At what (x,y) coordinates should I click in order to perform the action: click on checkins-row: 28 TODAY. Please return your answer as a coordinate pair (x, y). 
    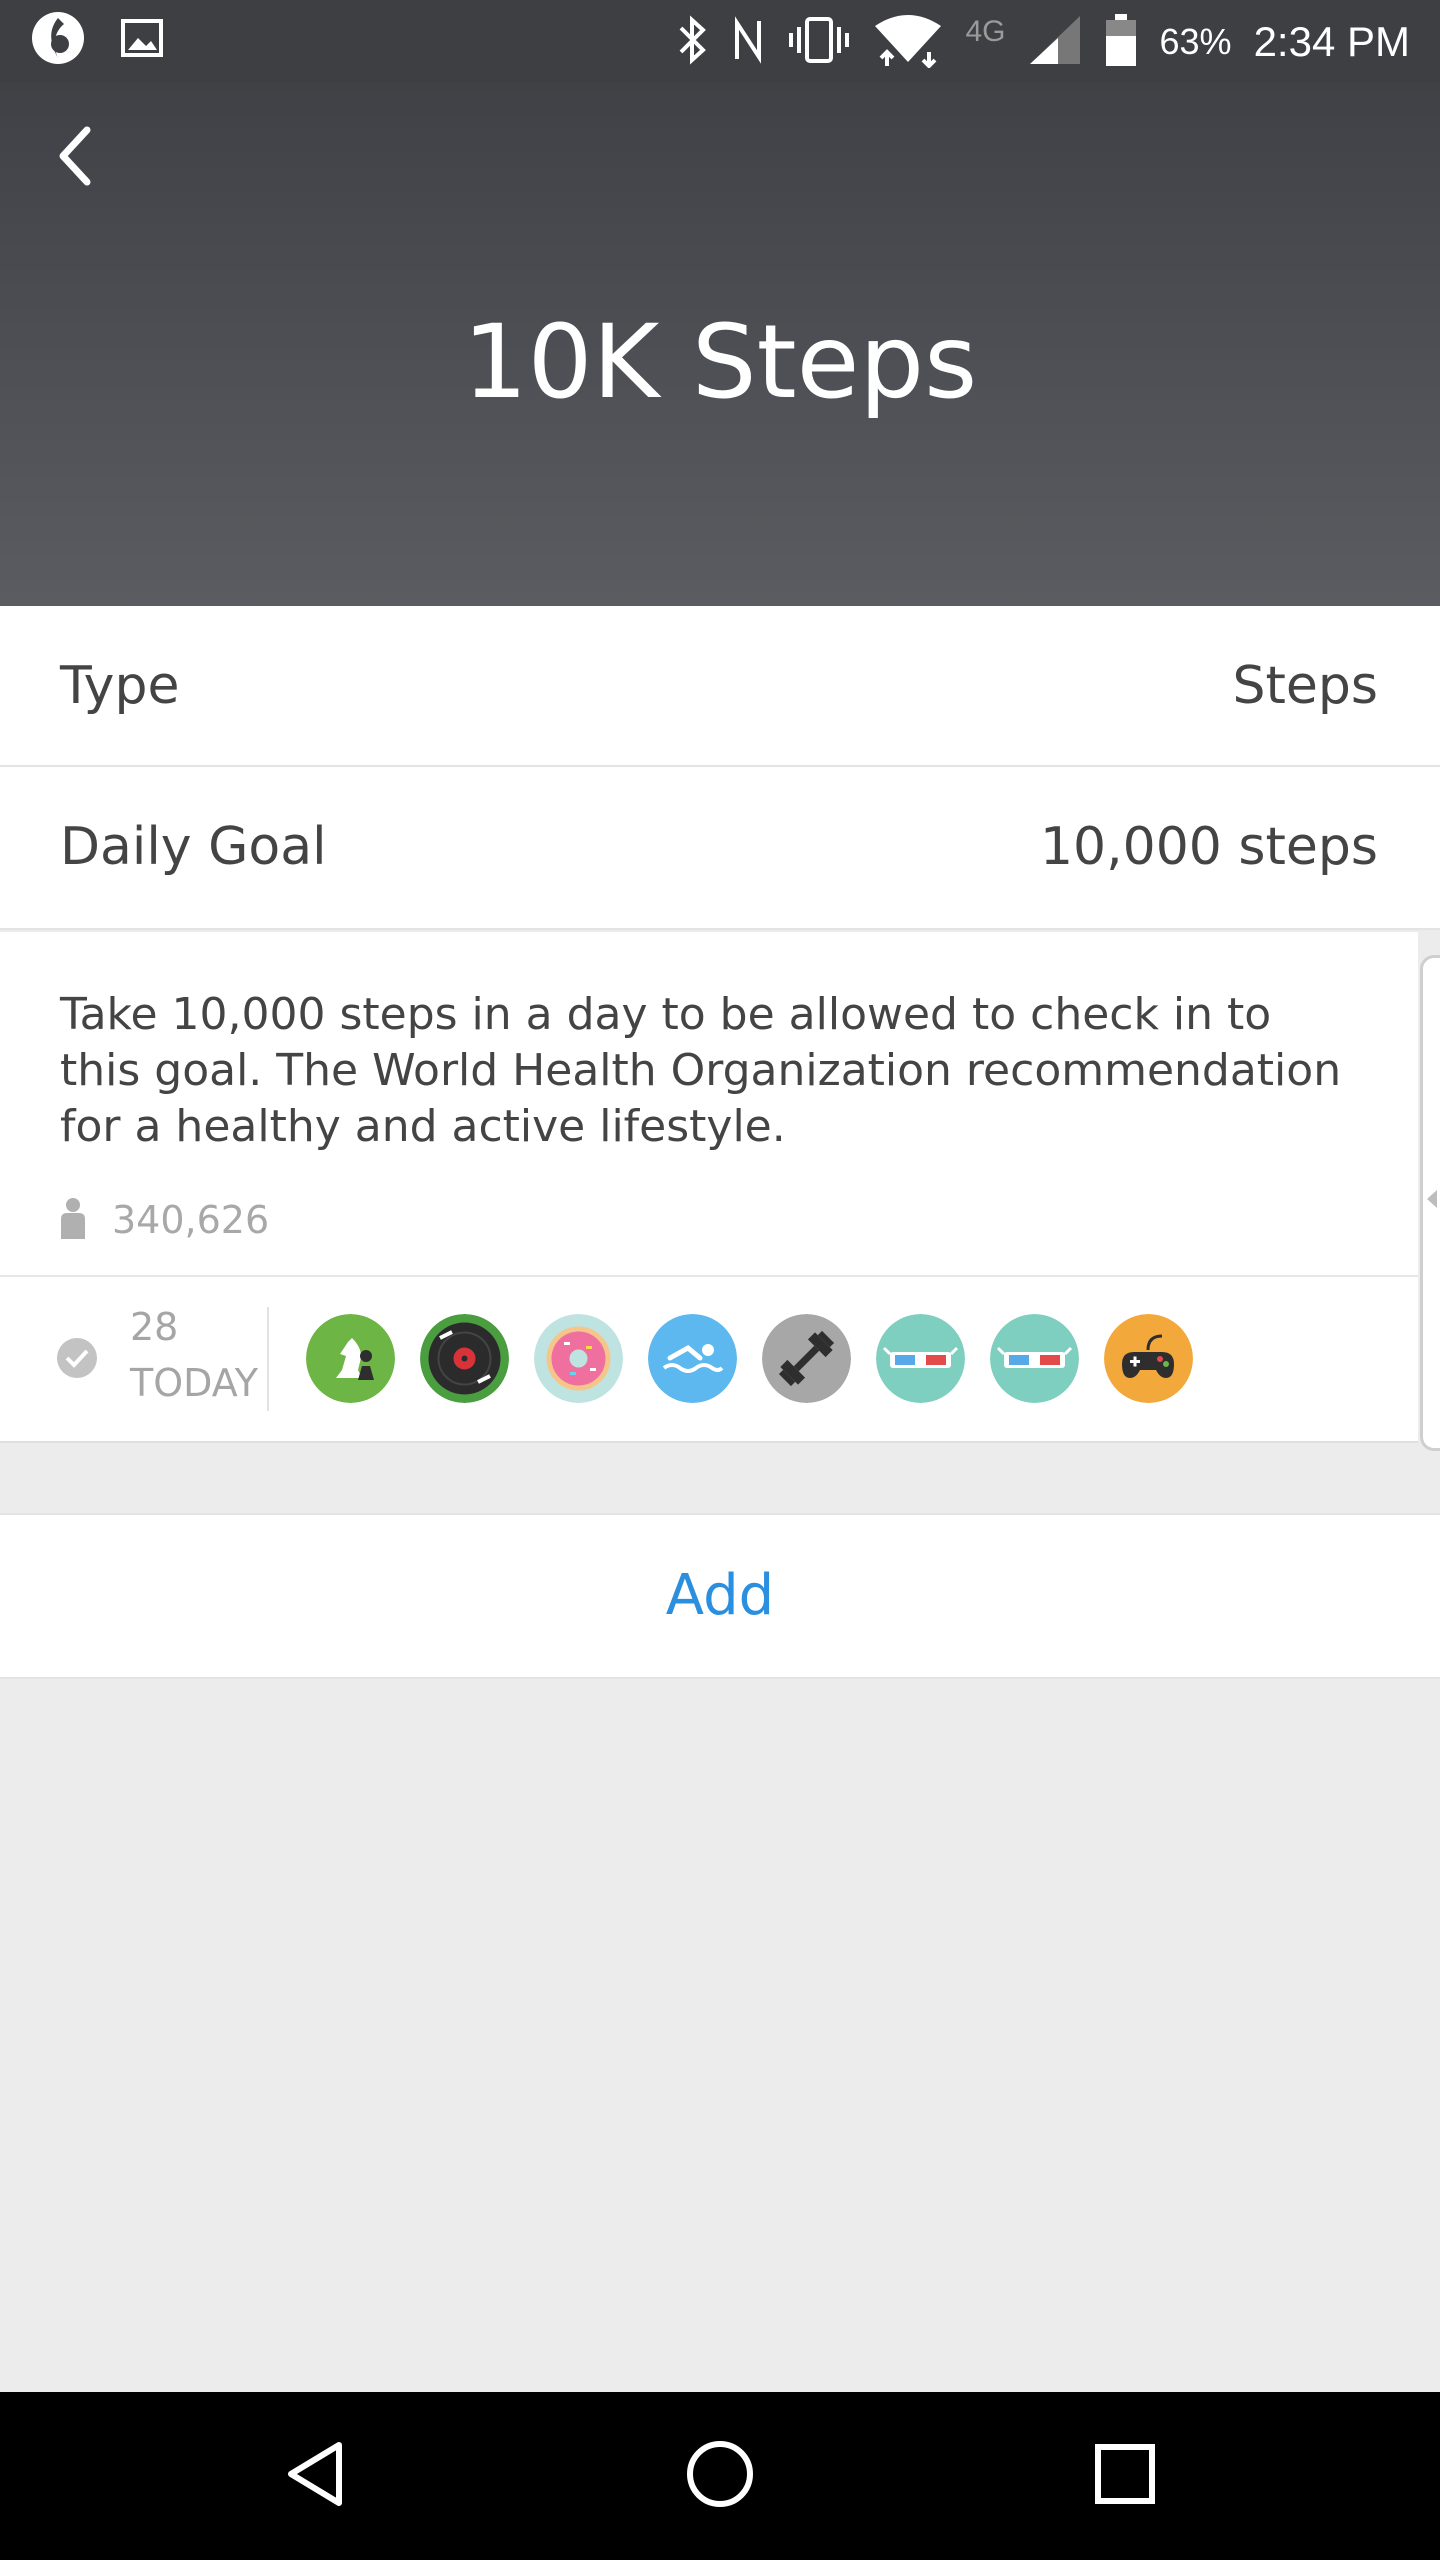
    Looking at the image, I should click on (709, 1359).